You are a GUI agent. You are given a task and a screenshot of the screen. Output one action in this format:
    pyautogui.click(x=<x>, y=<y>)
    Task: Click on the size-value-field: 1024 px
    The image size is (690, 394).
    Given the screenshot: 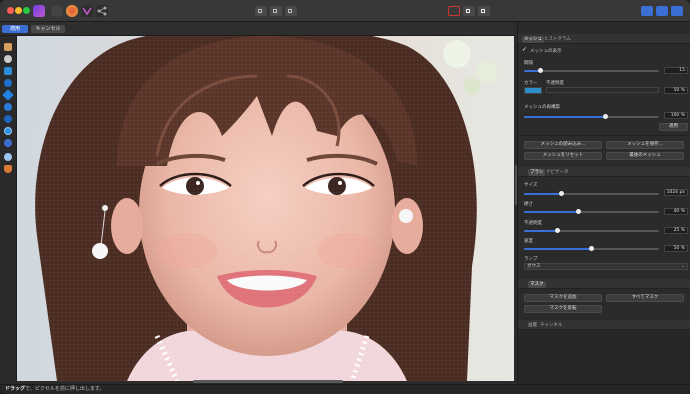 What is the action you would take?
    pyautogui.click(x=676, y=192)
    